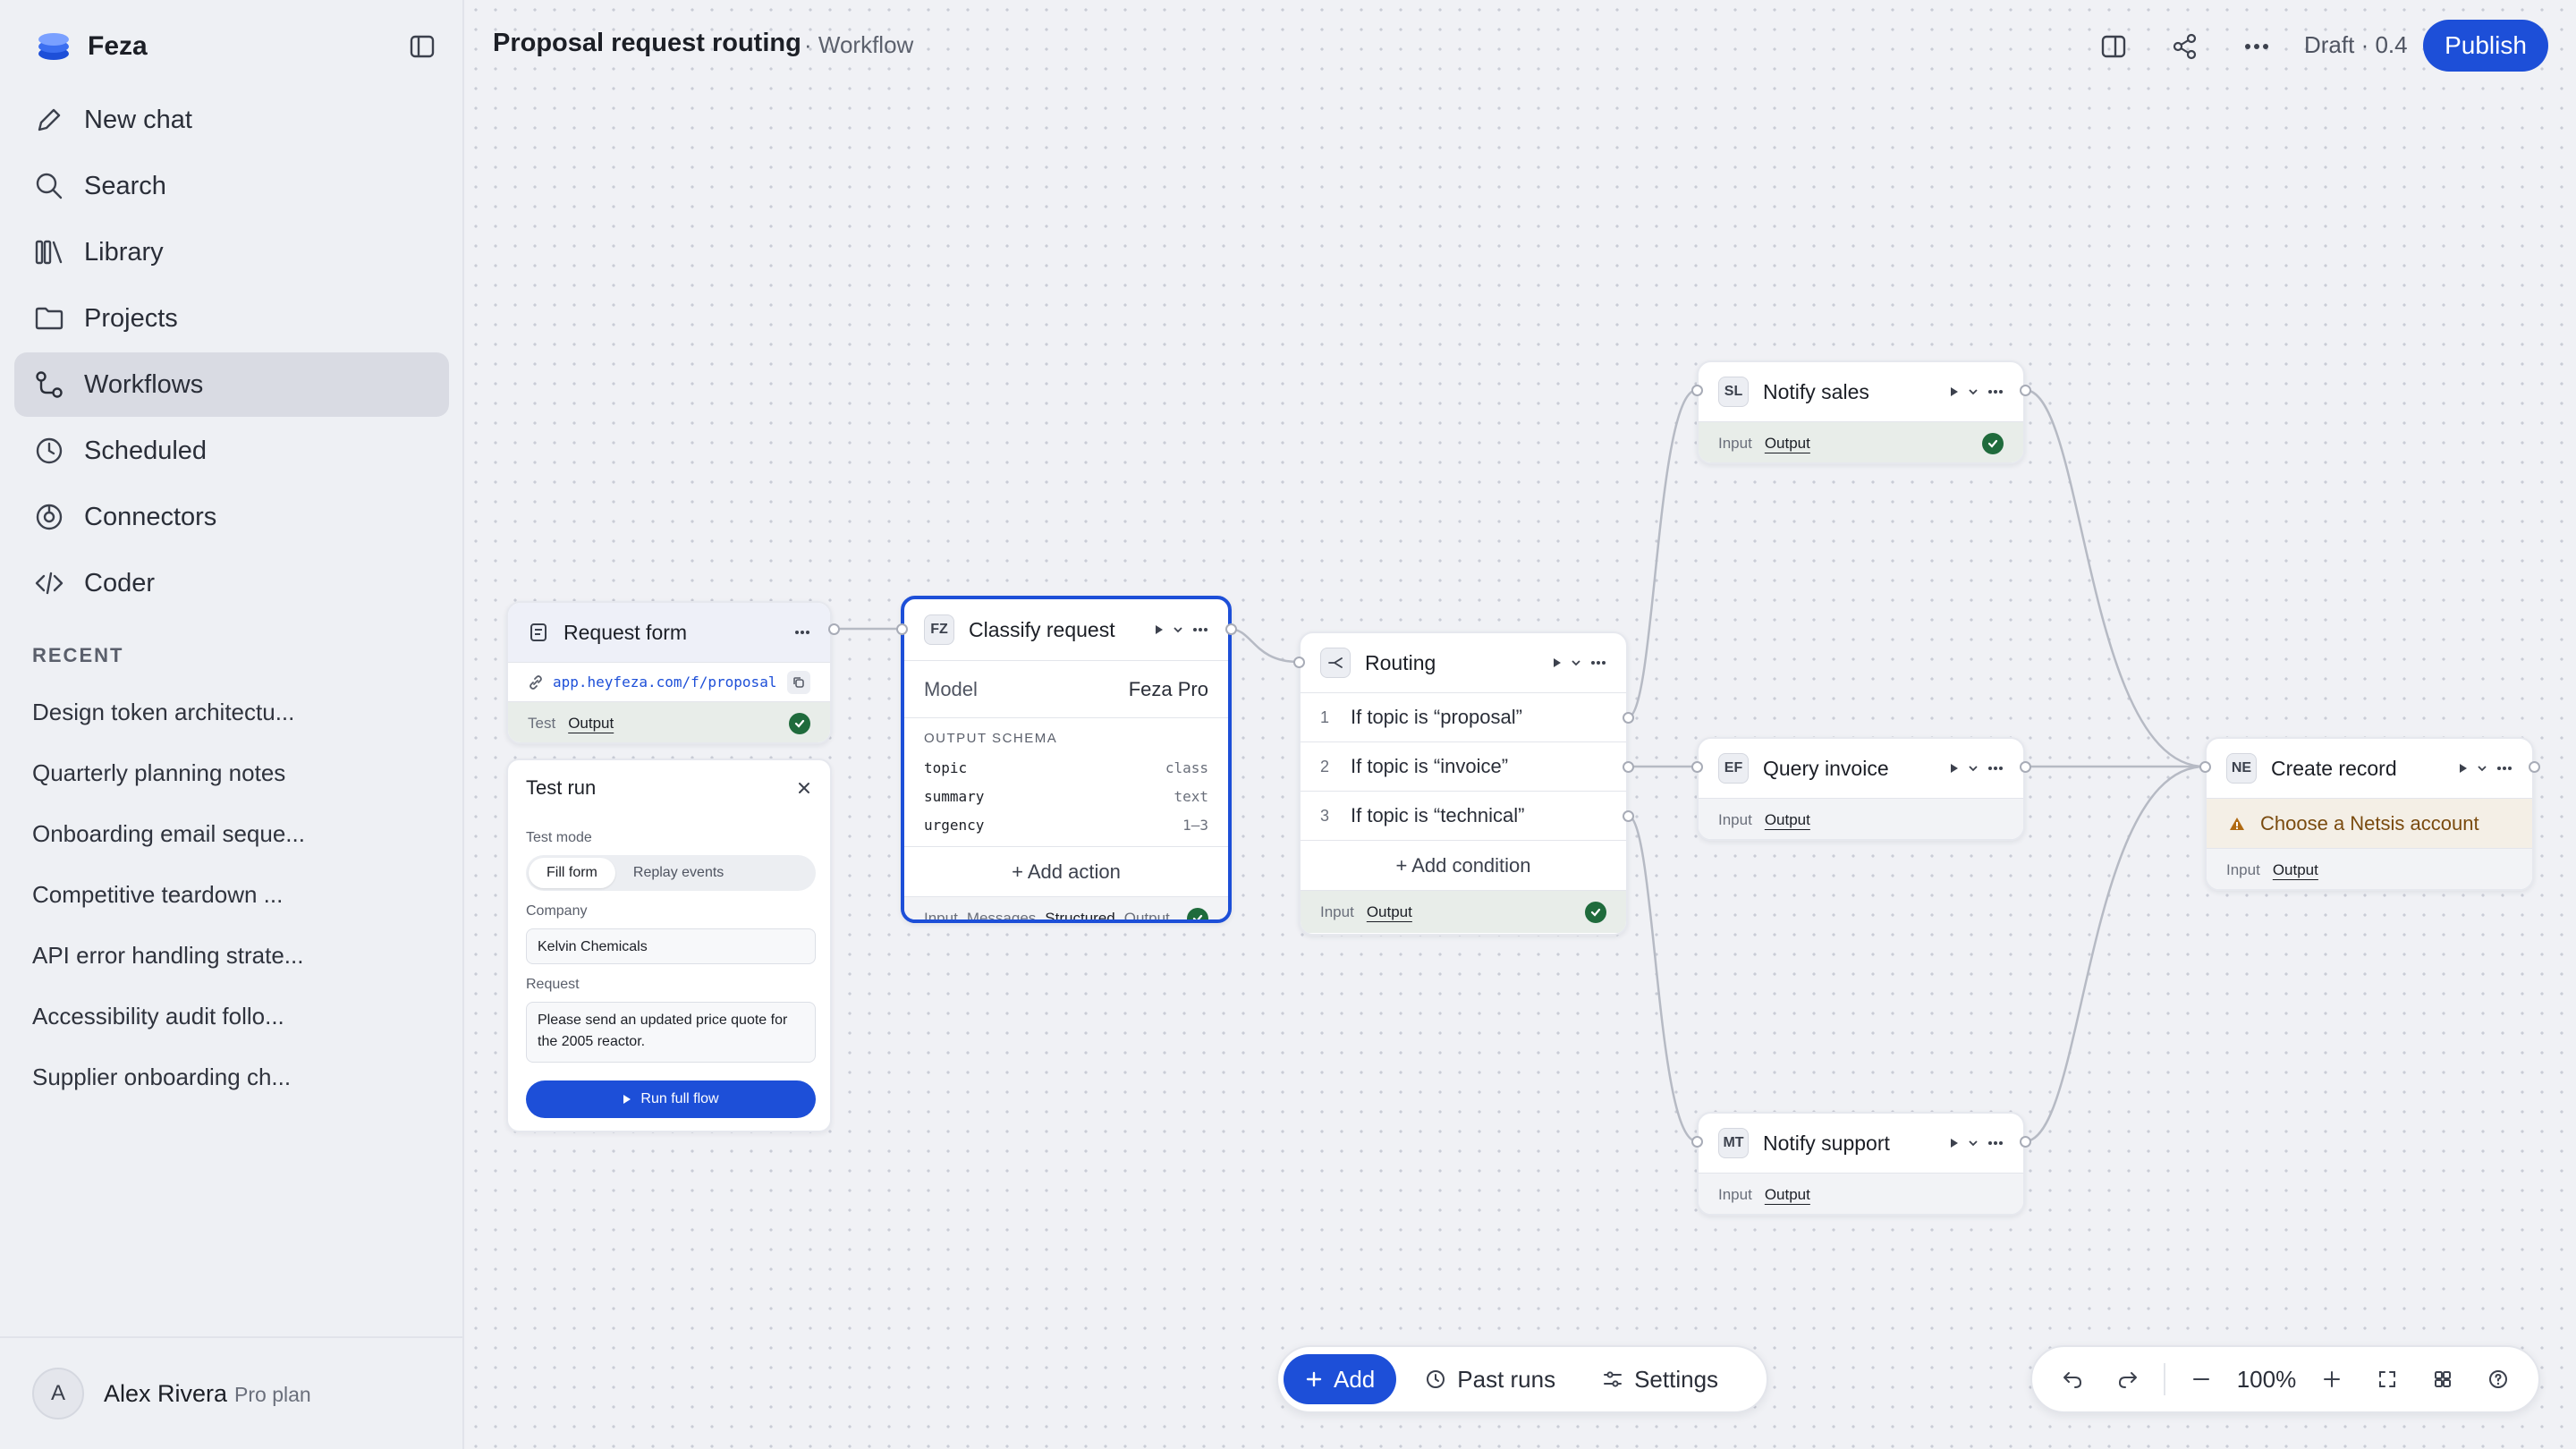 This screenshot has width=2576, height=1449. What do you see at coordinates (541, 724) in the screenshot?
I see `footer-tab-test: Test` at bounding box center [541, 724].